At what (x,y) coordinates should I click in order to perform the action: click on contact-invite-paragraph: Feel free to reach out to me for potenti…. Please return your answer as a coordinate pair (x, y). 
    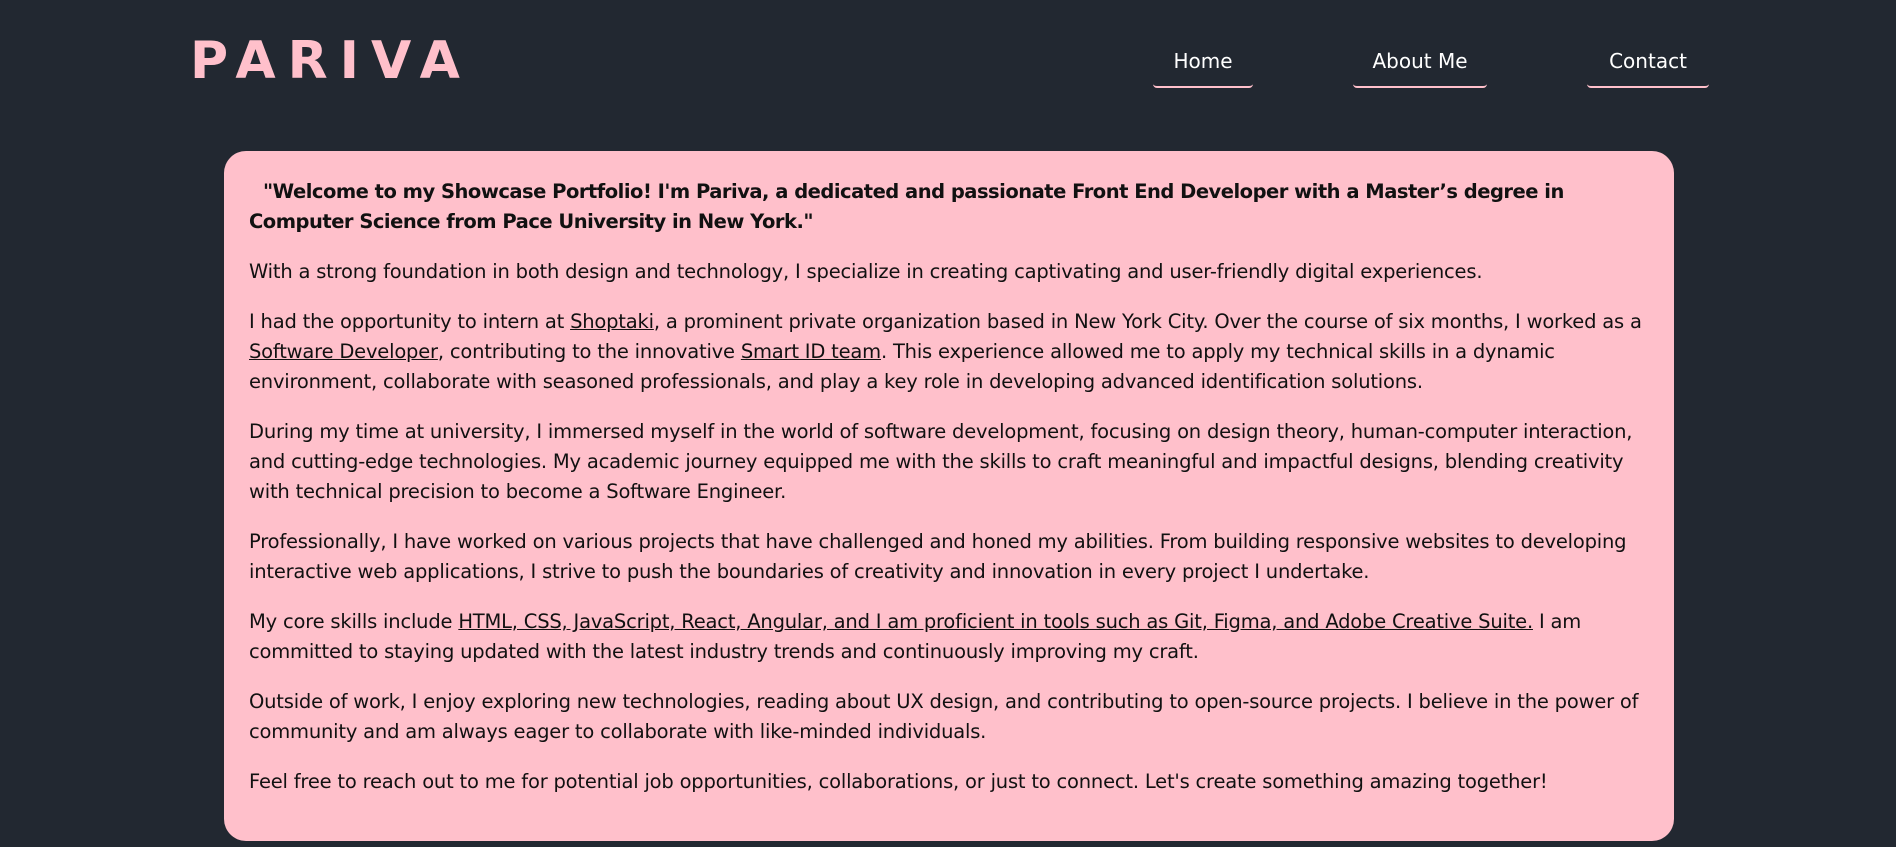
    Looking at the image, I should click on (898, 781).